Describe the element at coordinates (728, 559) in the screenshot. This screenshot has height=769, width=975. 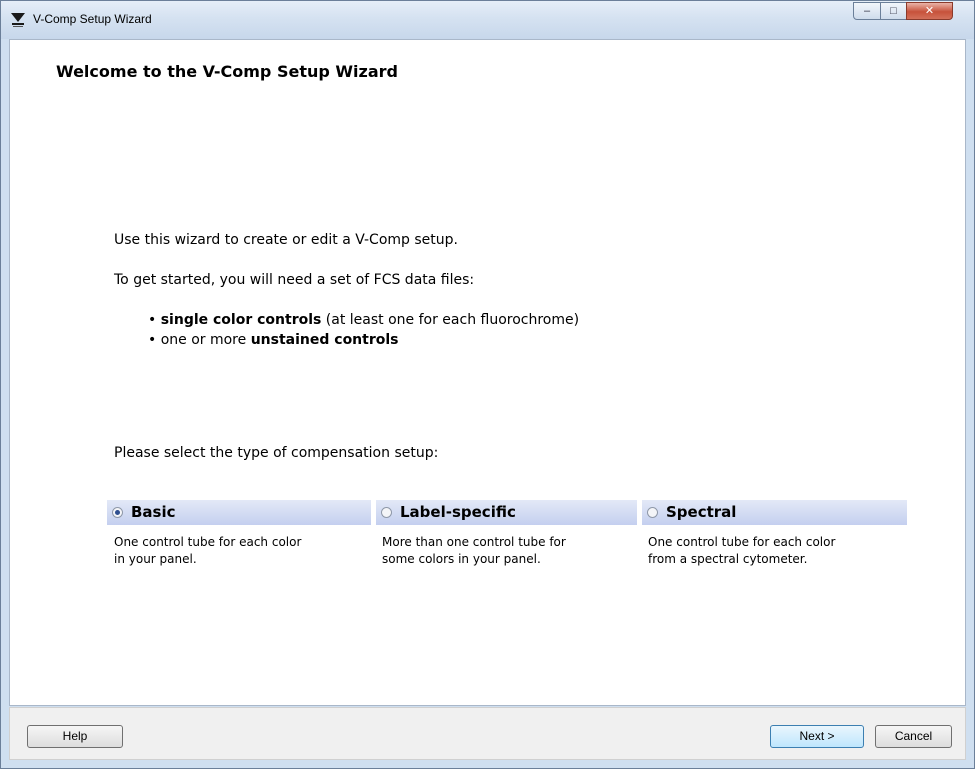
I see `description-line: from a spectral cytometer.` at that location.